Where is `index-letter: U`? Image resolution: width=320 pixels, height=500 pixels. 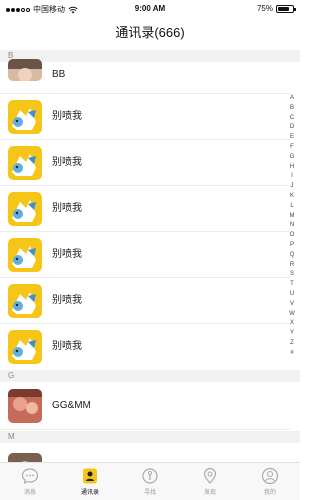
index-letter: U is located at coordinates (292, 295).